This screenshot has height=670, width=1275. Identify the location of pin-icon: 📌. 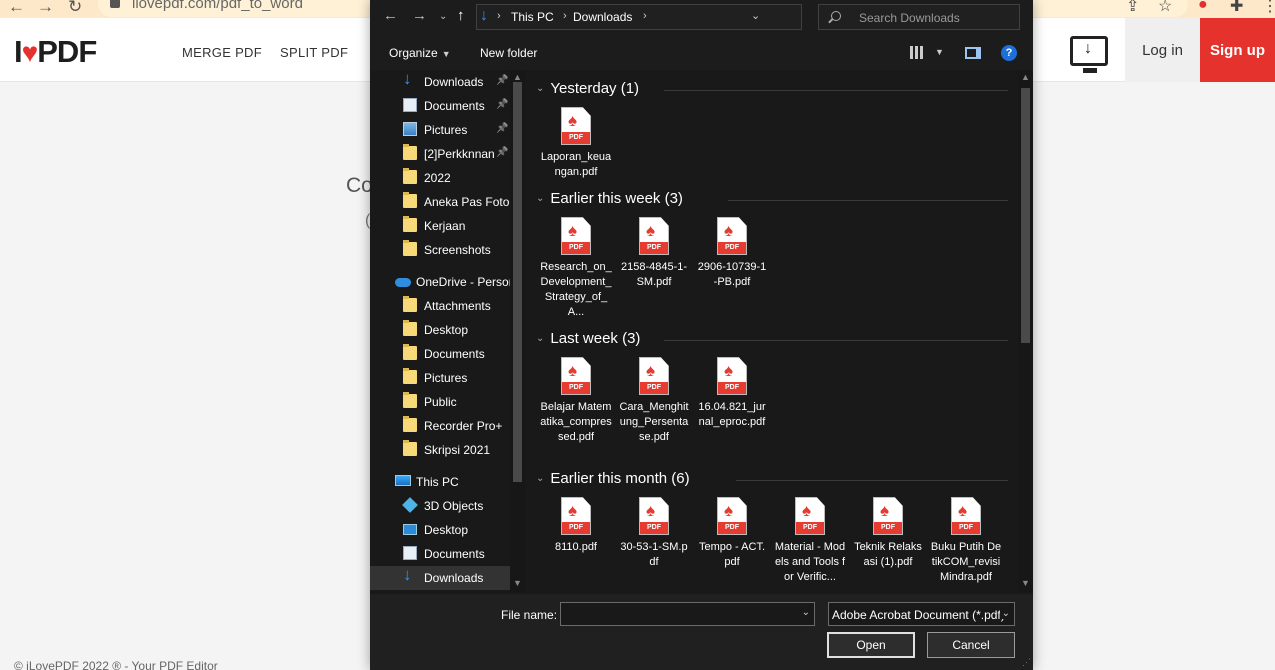
(502, 152).